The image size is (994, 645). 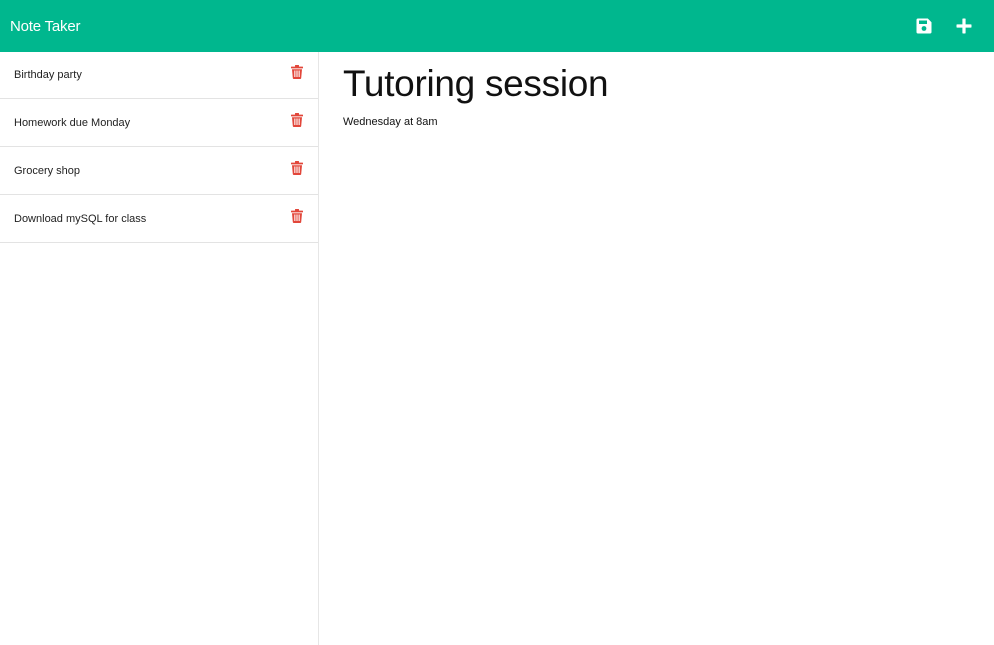 I want to click on list-item: Homework due Monday, so click(x=159, y=123).